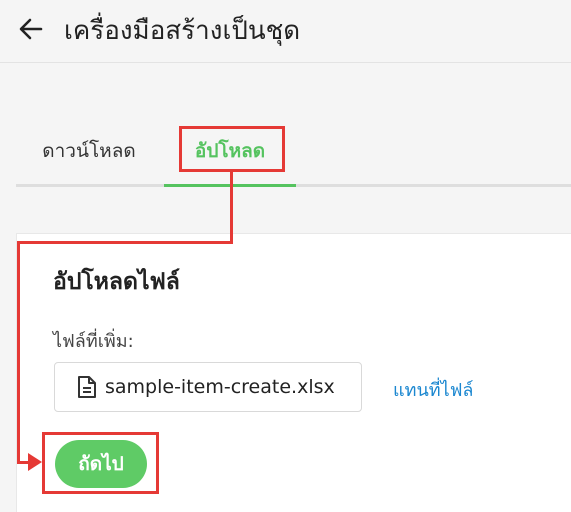 The height and width of the screenshot is (512, 571). I want to click on document-icon, so click(87, 387).